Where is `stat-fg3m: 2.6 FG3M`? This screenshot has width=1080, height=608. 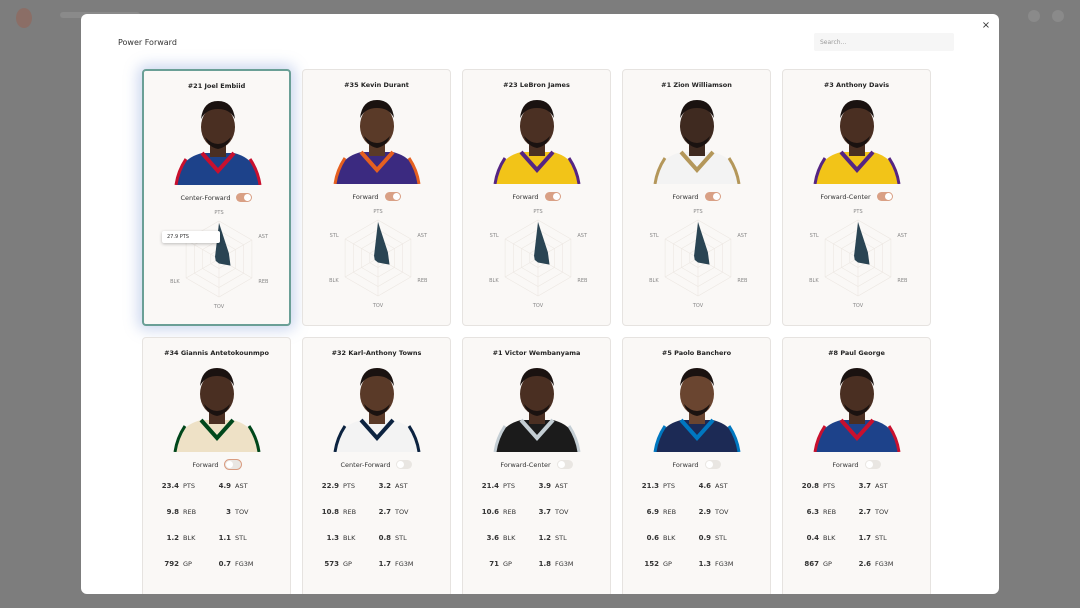
stat-fg3m: 2.6 FG3M is located at coordinates (886, 564).